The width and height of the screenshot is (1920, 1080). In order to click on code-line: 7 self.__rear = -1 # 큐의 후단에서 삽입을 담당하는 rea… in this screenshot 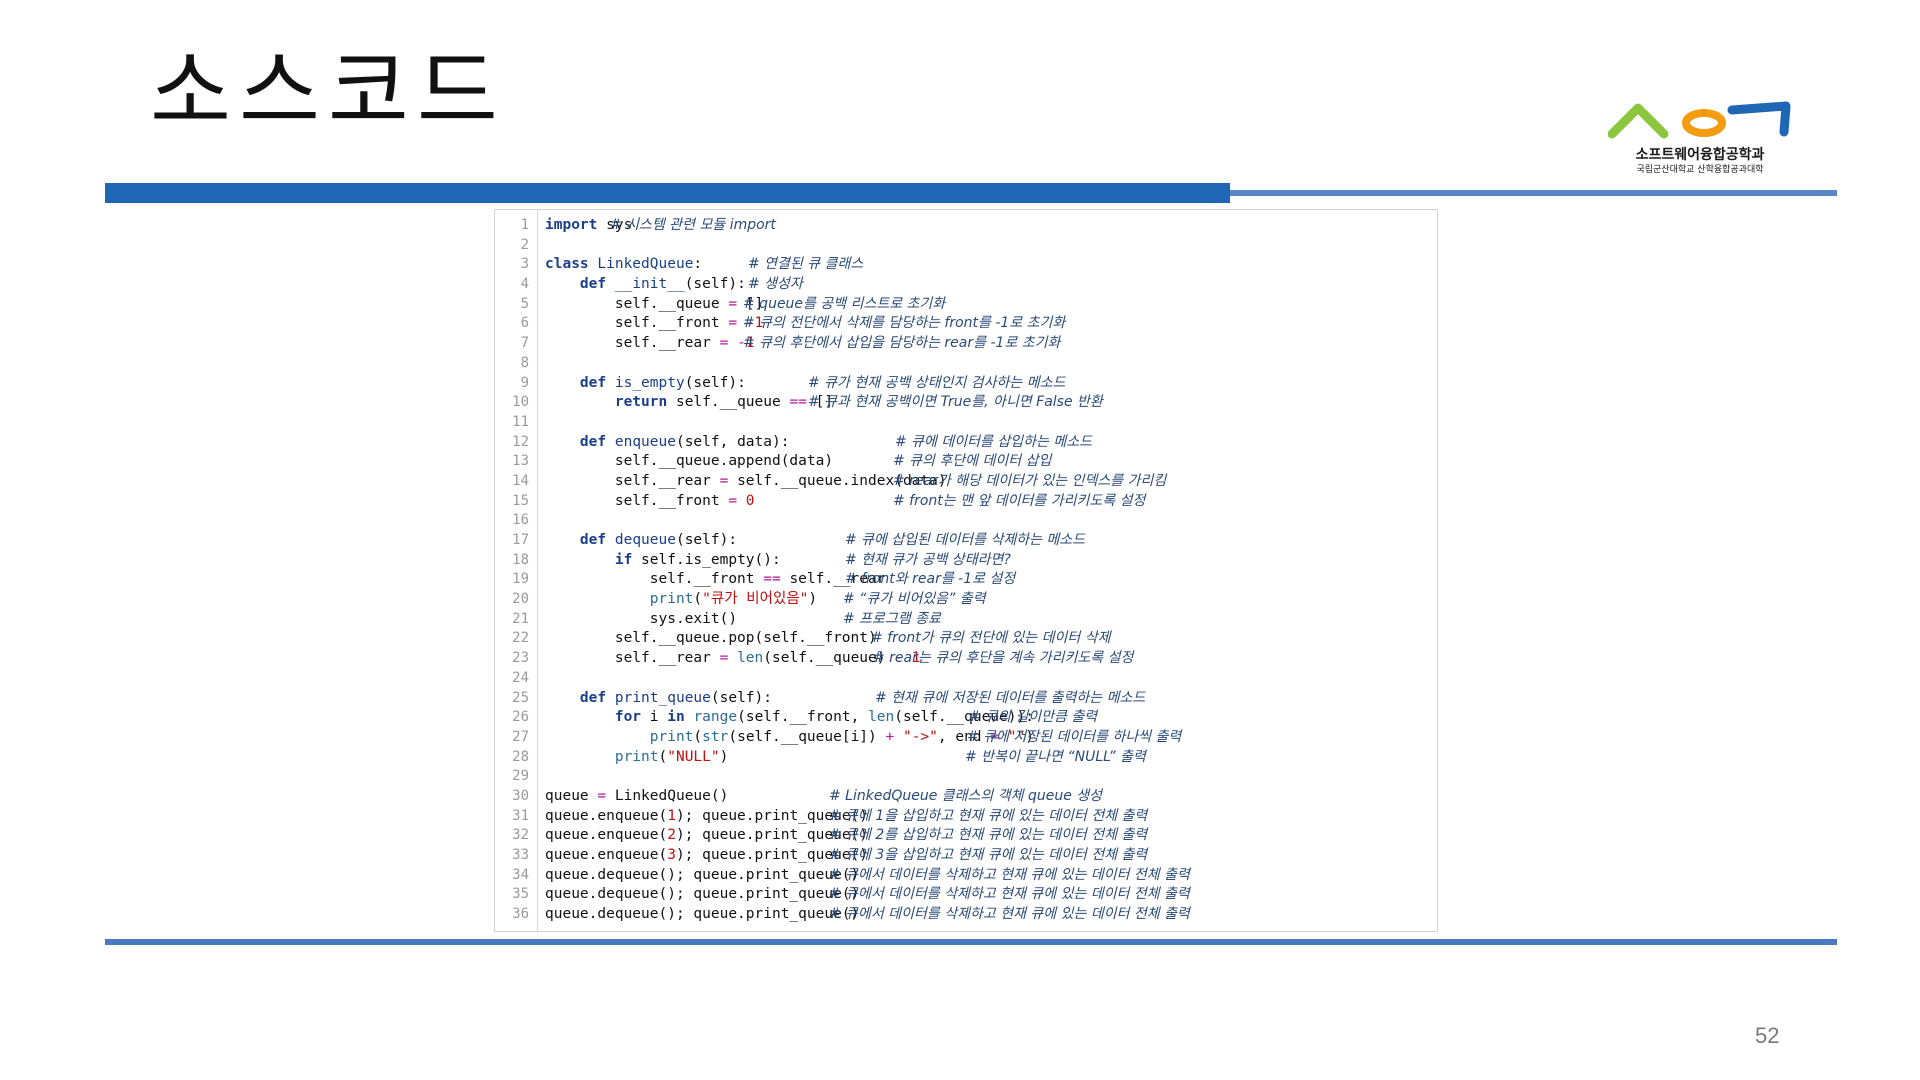, I will do `click(966, 344)`.